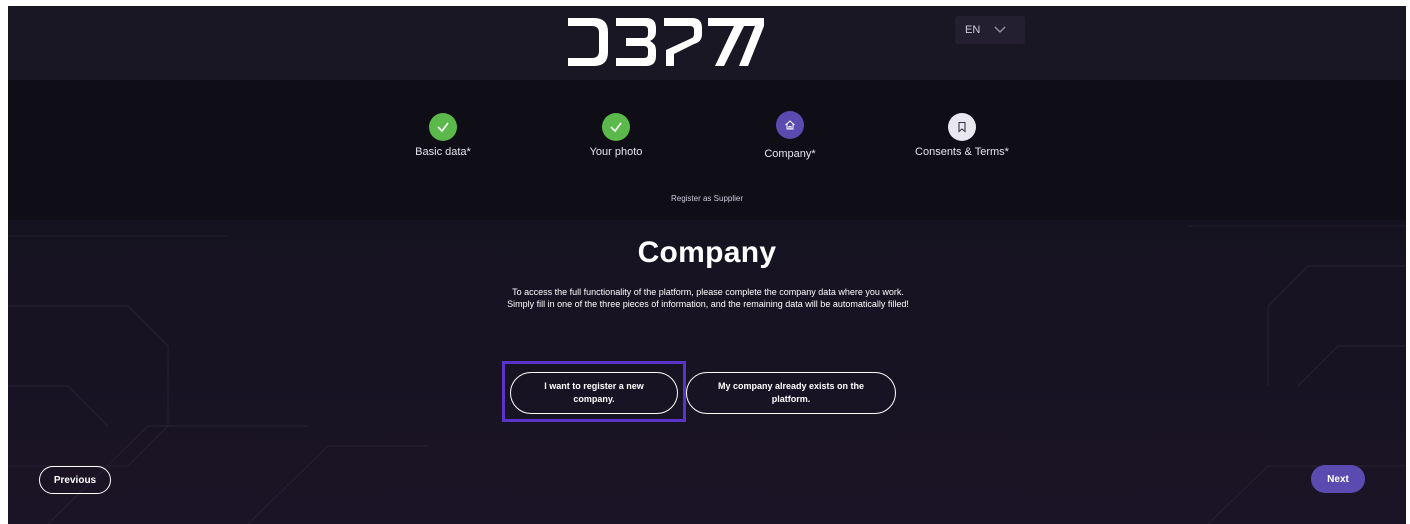 This screenshot has height=524, width=1410. I want to click on step-your-photo: Your photo, so click(616, 135).